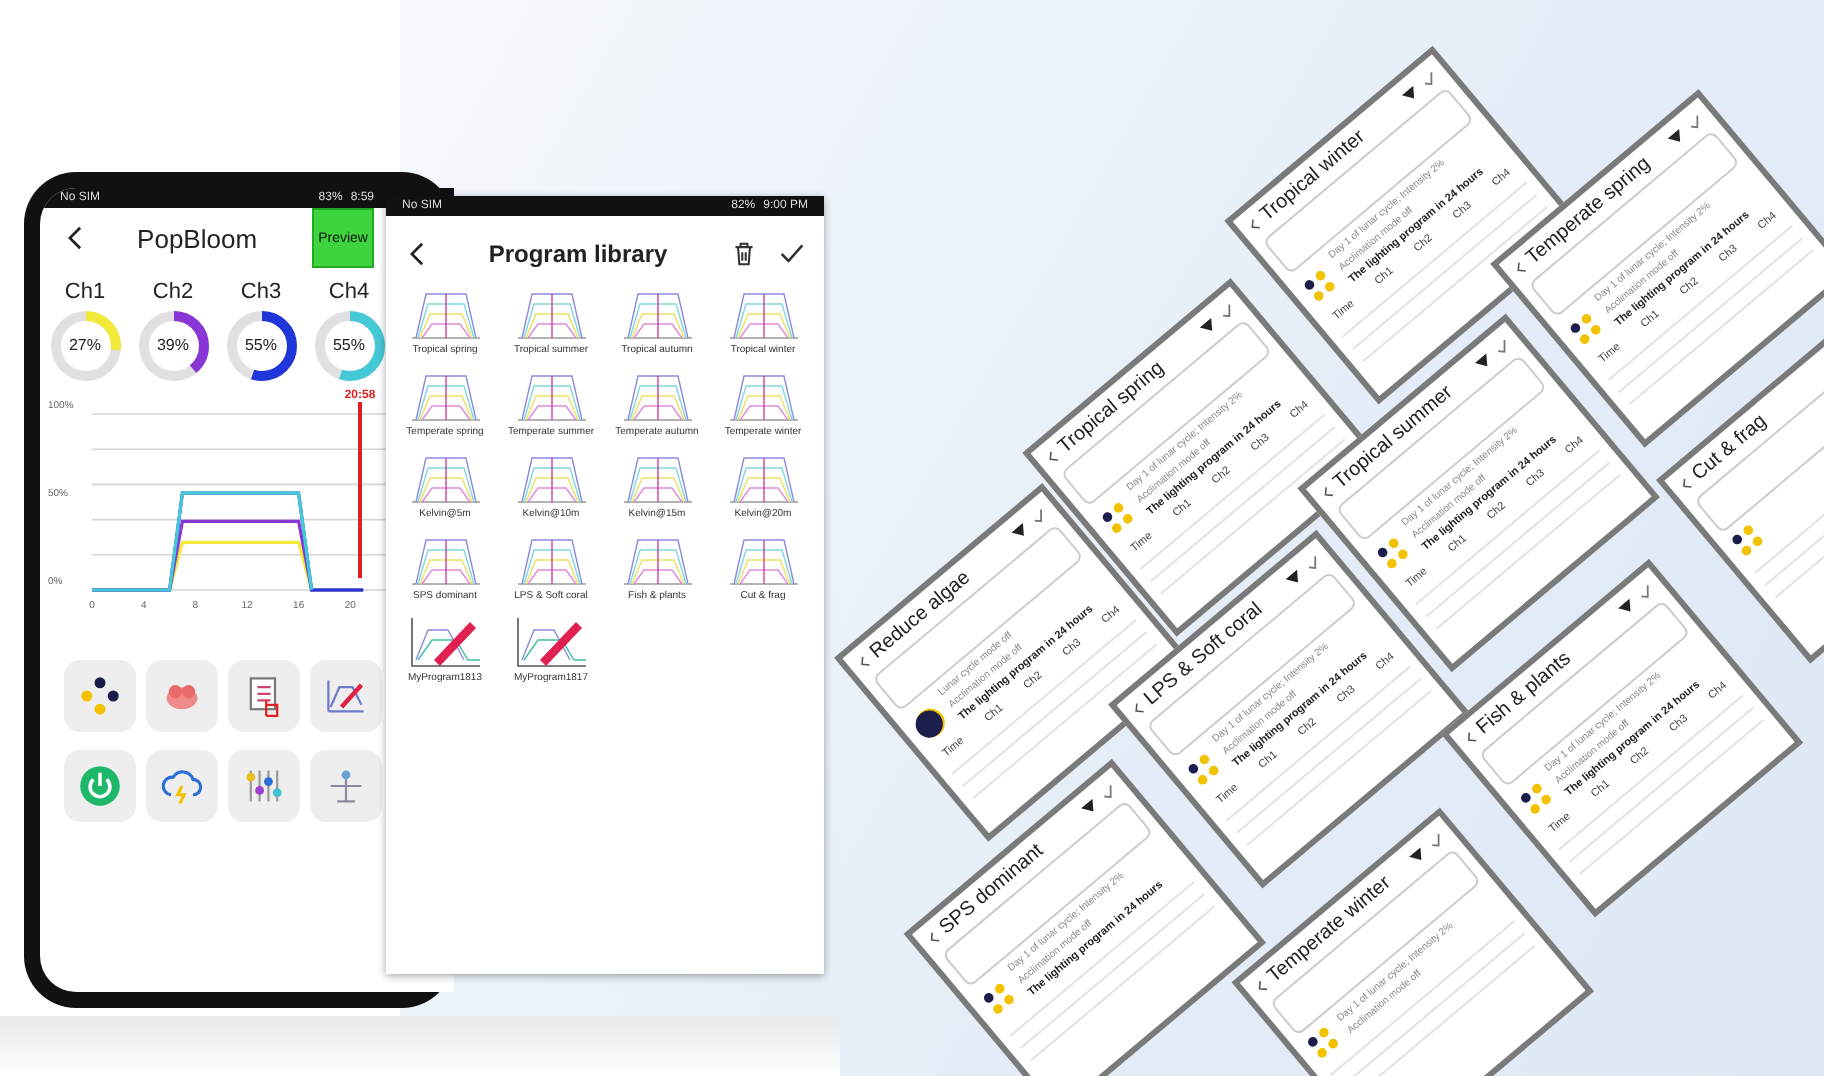 This screenshot has height=1076, width=1824. I want to click on channel-label: Ch4, so click(349, 292).